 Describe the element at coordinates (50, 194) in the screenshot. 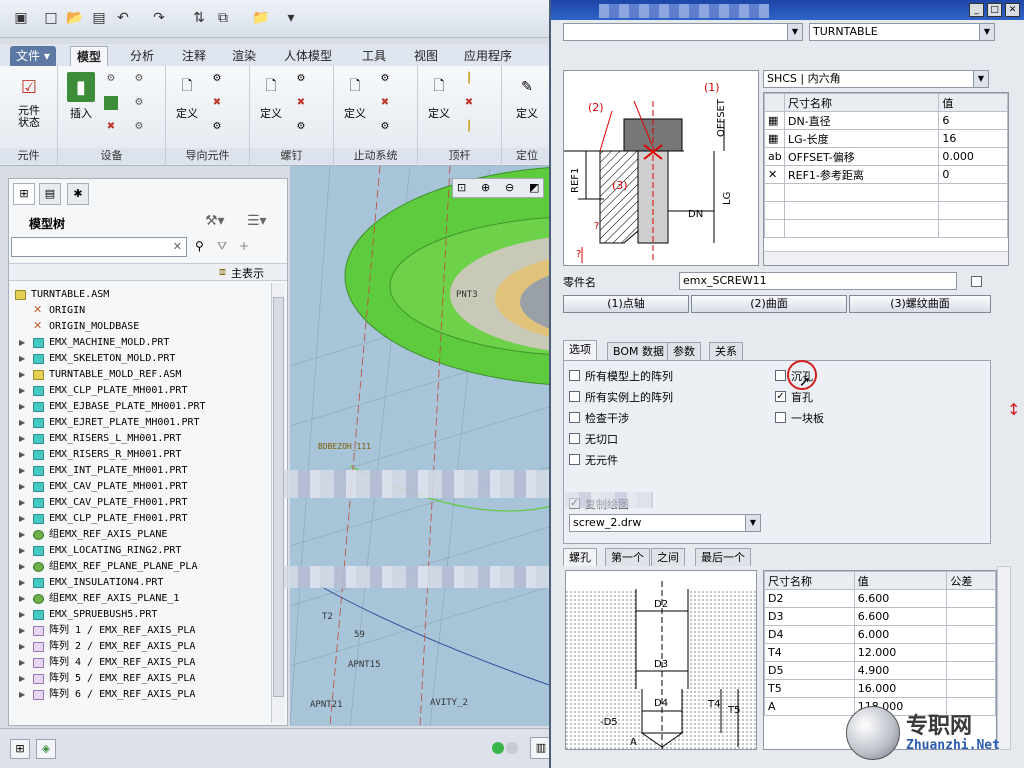

I see `tree-tab-folder-icon: ▤` at that location.